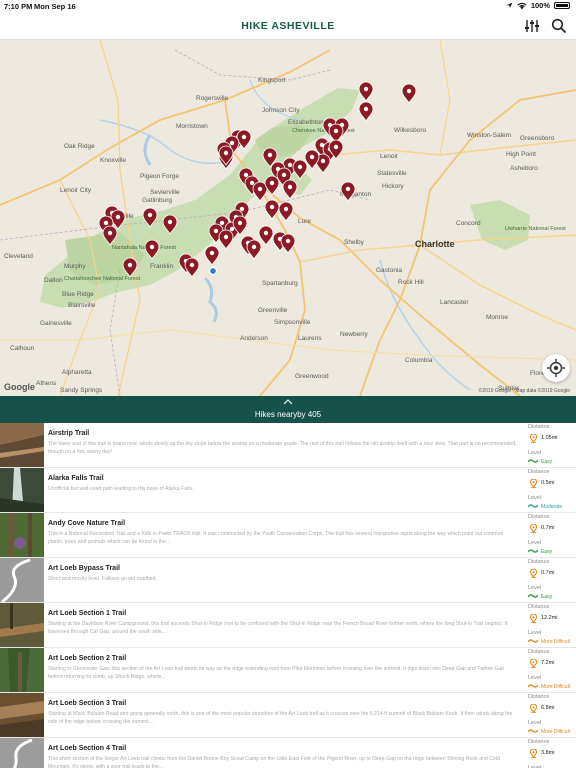  What do you see at coordinates (549, 618) in the screenshot?
I see `trail-distance: 12.2mi` at bounding box center [549, 618].